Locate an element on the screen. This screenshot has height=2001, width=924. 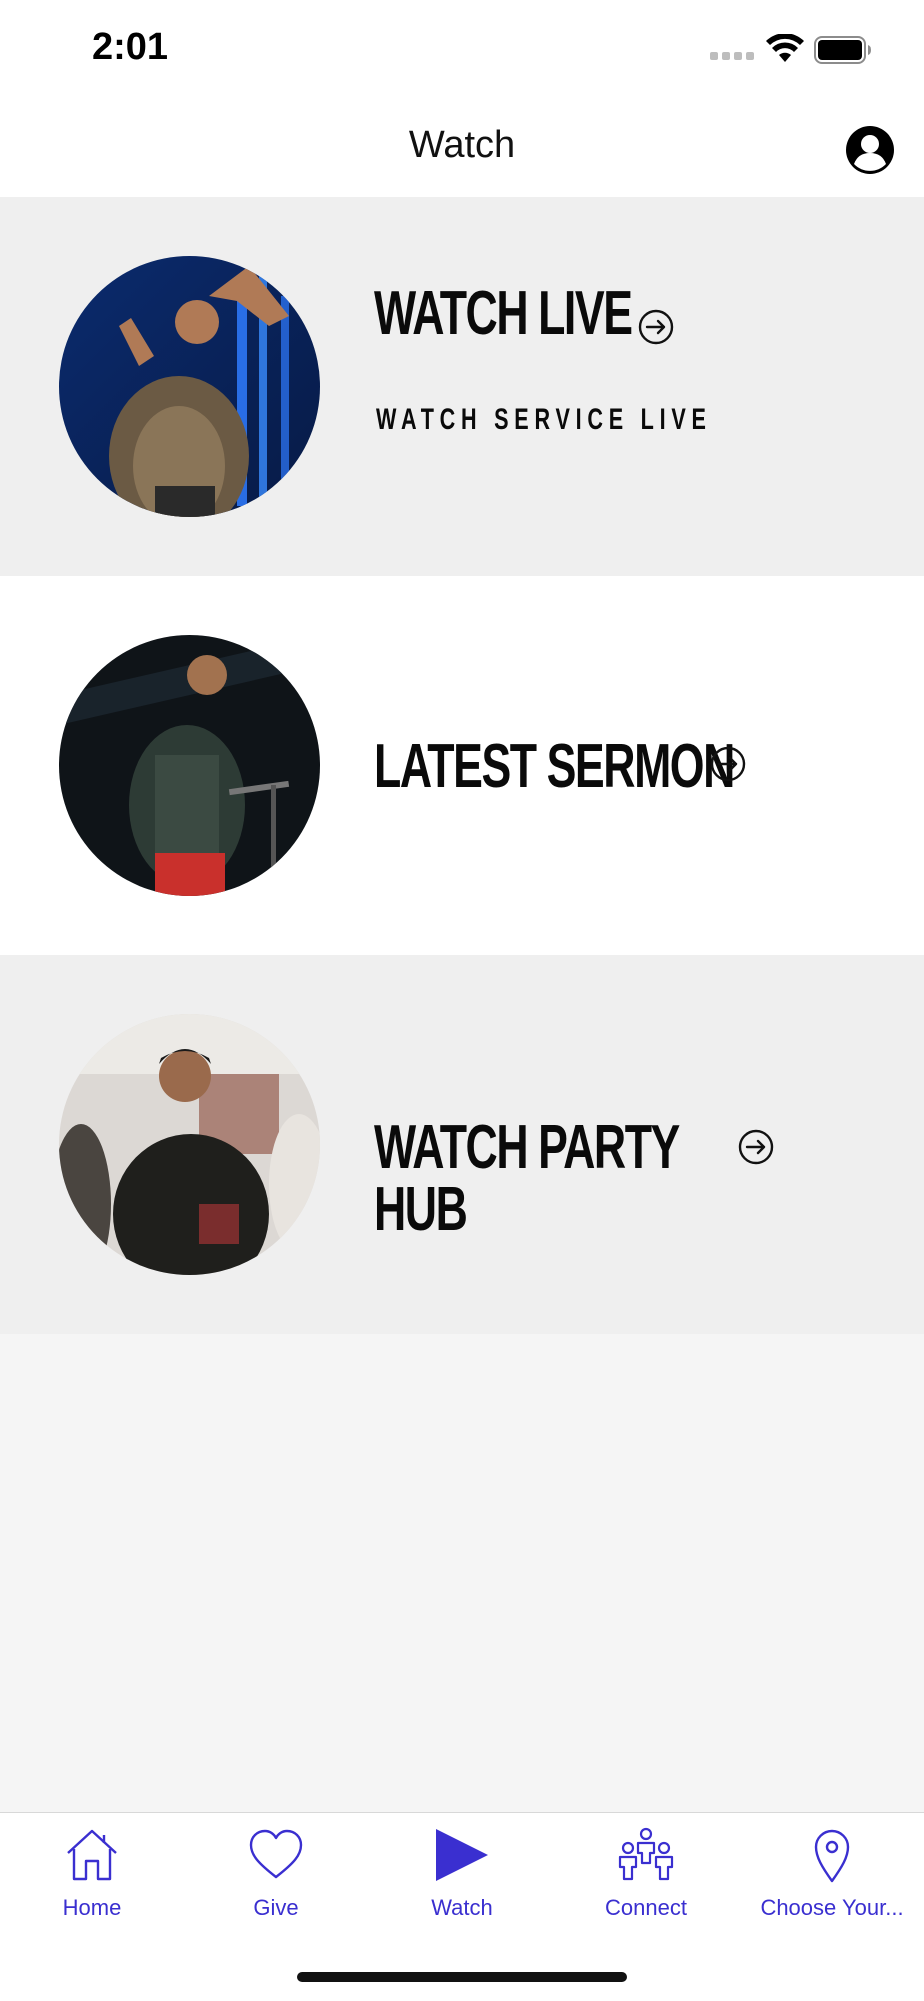
status-time: 2:01 is located at coordinates (130, 47).